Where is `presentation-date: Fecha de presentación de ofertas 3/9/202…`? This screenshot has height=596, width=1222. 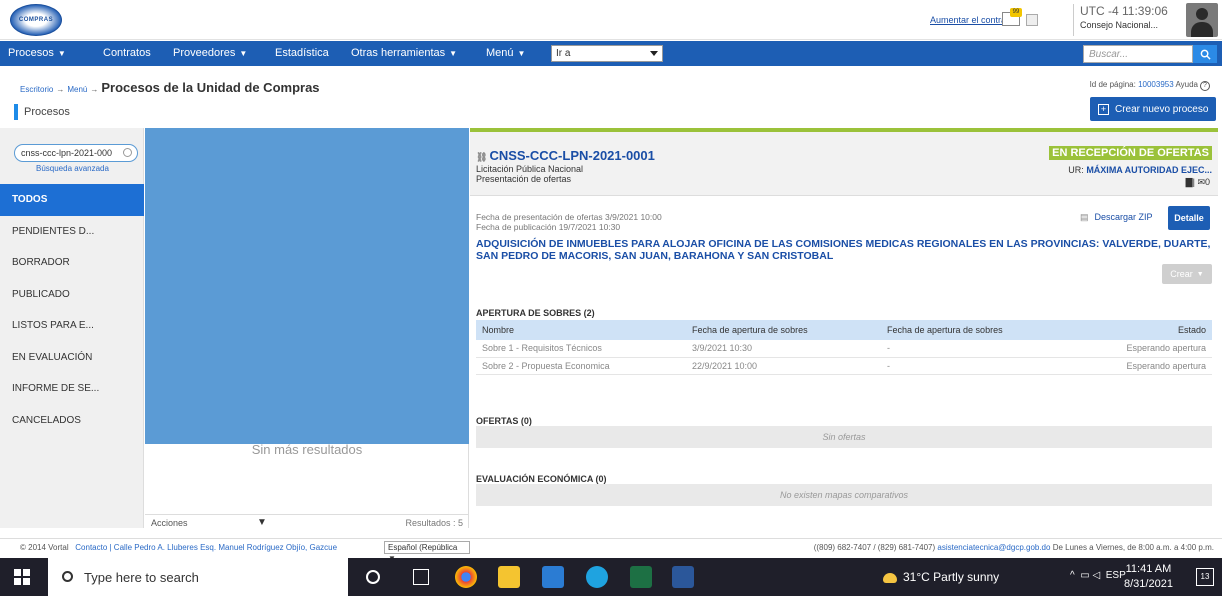
presentation-date: Fecha de presentación de ofertas 3/9/202… is located at coordinates (569, 217).